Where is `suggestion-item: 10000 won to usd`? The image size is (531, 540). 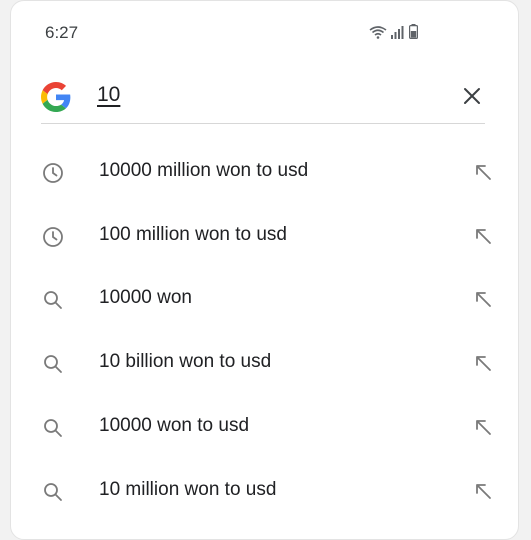 suggestion-item: 10000 won to usd is located at coordinates (267, 427).